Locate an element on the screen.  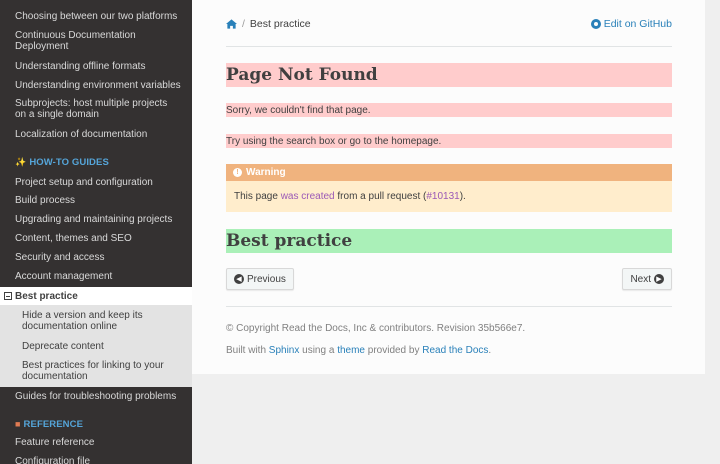
caption-reference: ■ REFERENCE is located at coordinates (41, 424).